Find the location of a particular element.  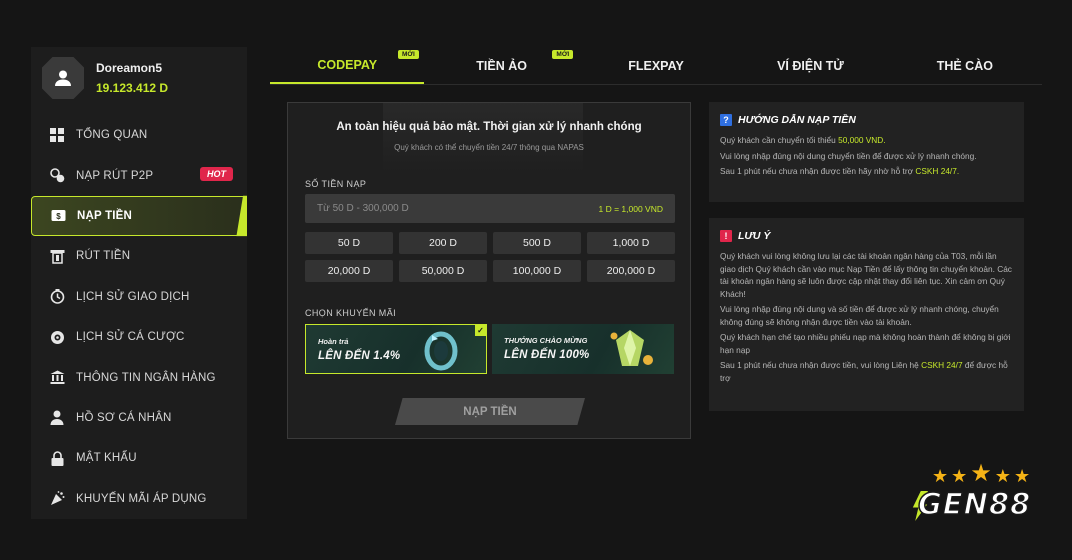

promo-title: THƯỞNG CHÀO MỪNG is located at coordinates (546, 340).